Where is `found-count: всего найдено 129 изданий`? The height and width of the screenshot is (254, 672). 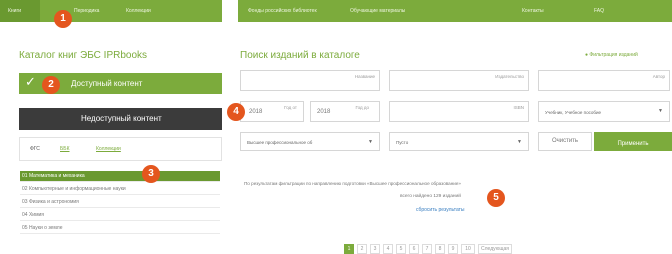 found-count: всего найдено 129 изданий is located at coordinates (430, 196).